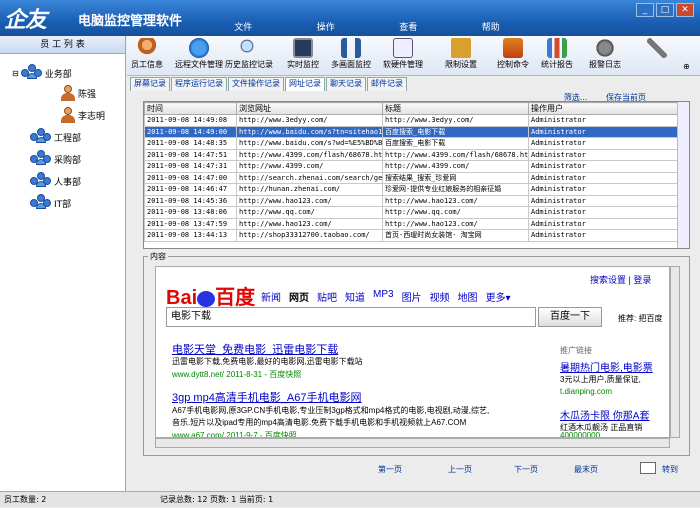  Describe the element at coordinates (206, 298) in the screenshot. I see `paw-icon` at that location.